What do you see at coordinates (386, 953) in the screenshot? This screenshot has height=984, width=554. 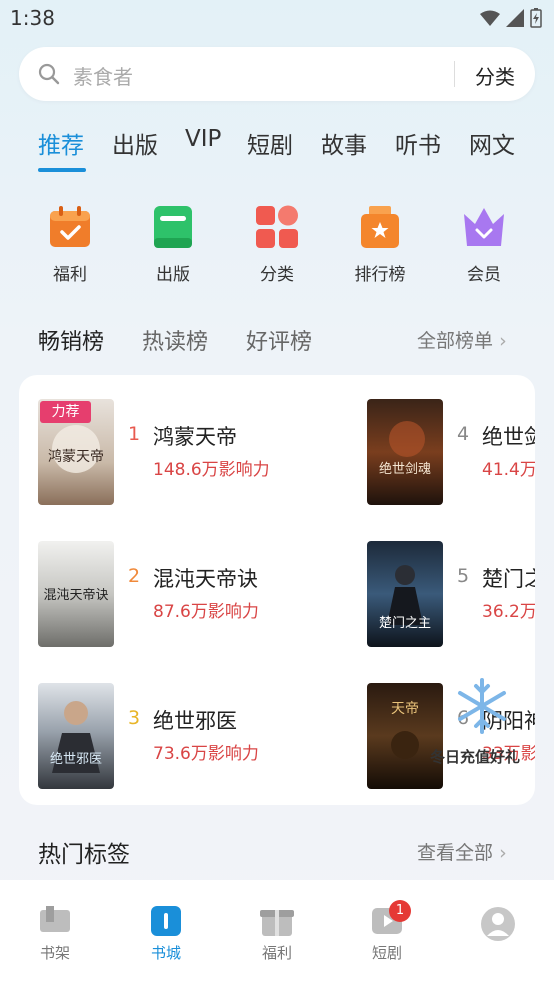 I see `nav-label-drama: 短剧` at bounding box center [386, 953].